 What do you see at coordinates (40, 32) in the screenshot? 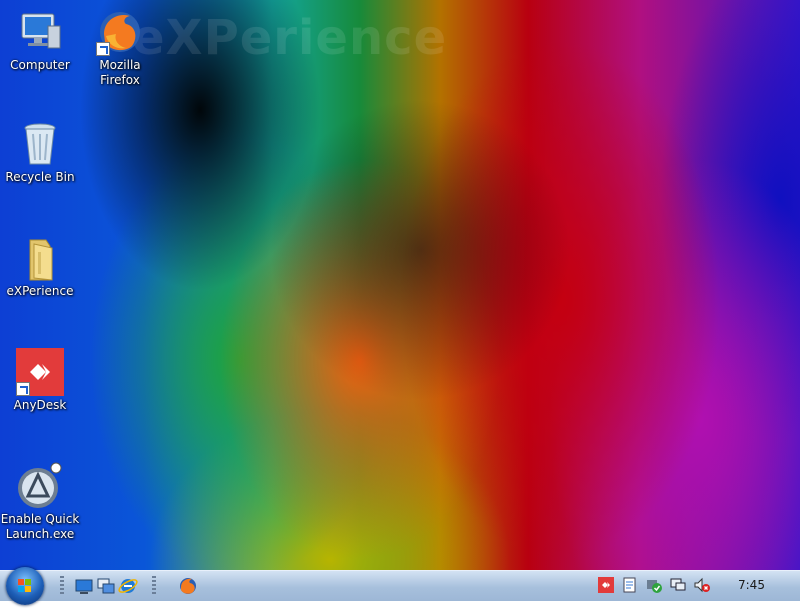
I see `computer-icon` at bounding box center [40, 32].